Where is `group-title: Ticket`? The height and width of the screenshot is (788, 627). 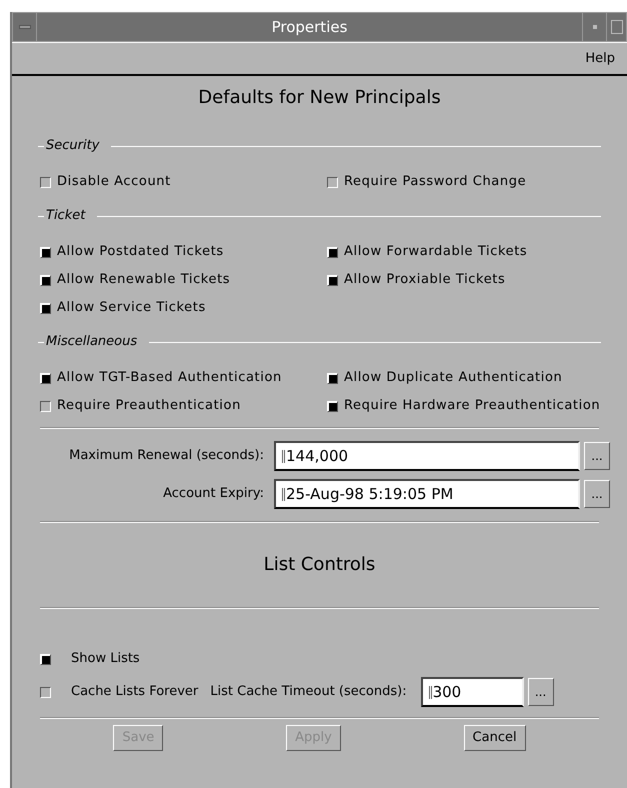
group-title: Ticket is located at coordinates (66, 216).